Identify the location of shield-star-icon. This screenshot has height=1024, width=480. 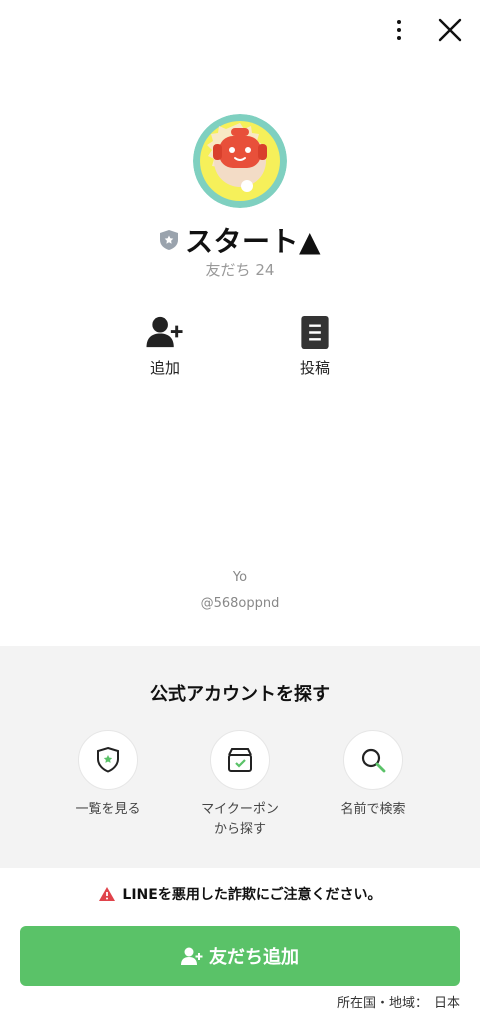
(108, 759).